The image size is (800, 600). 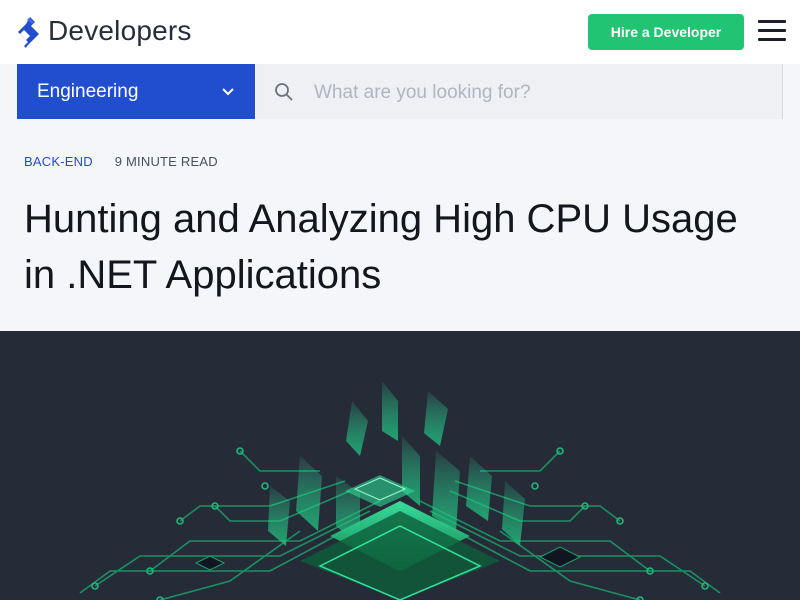 I want to click on hire-developer-button: Hire a Developer, so click(x=666, y=32).